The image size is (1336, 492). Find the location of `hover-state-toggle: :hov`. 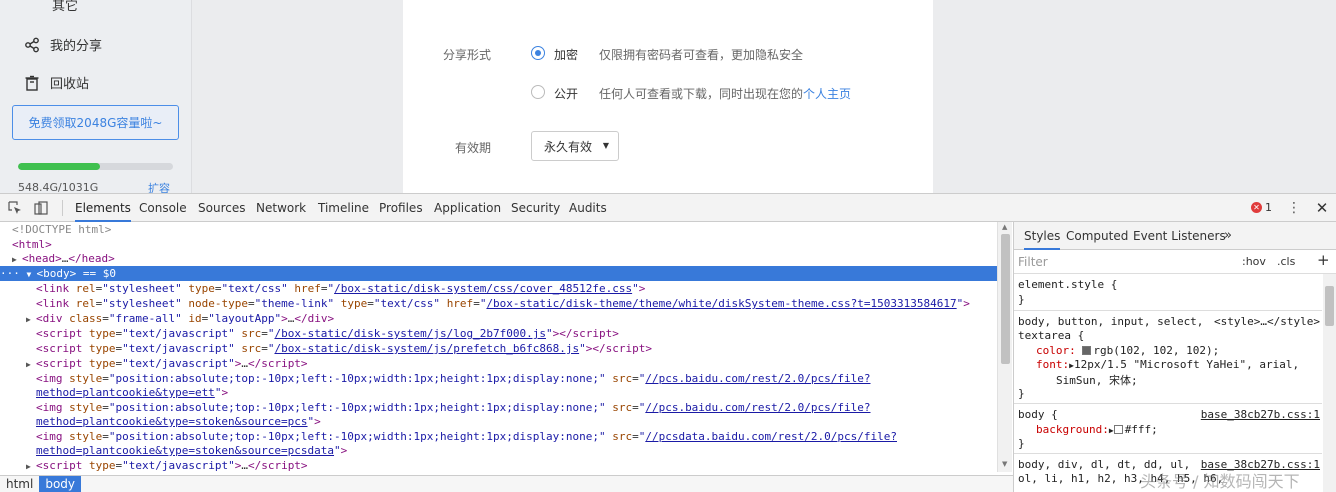

hover-state-toggle: :hov is located at coordinates (1254, 261).